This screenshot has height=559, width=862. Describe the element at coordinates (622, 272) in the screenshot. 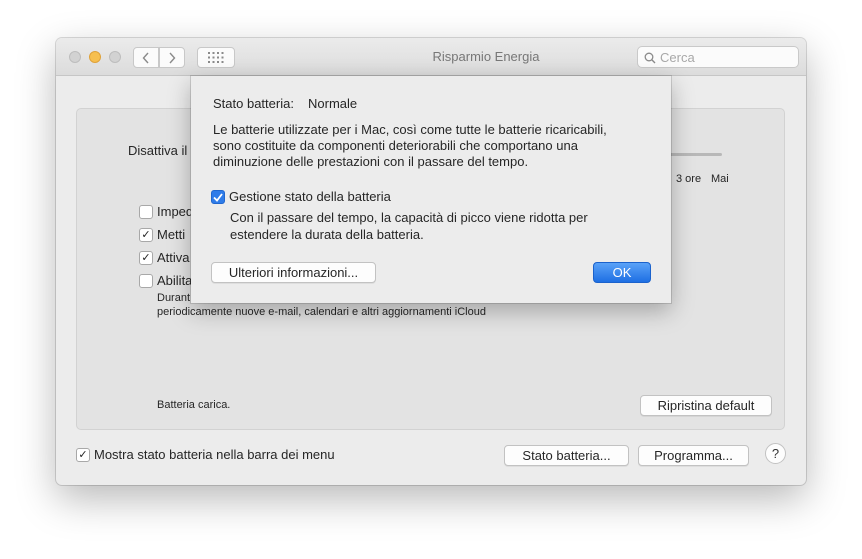

I see `ok-button: OK` at that location.